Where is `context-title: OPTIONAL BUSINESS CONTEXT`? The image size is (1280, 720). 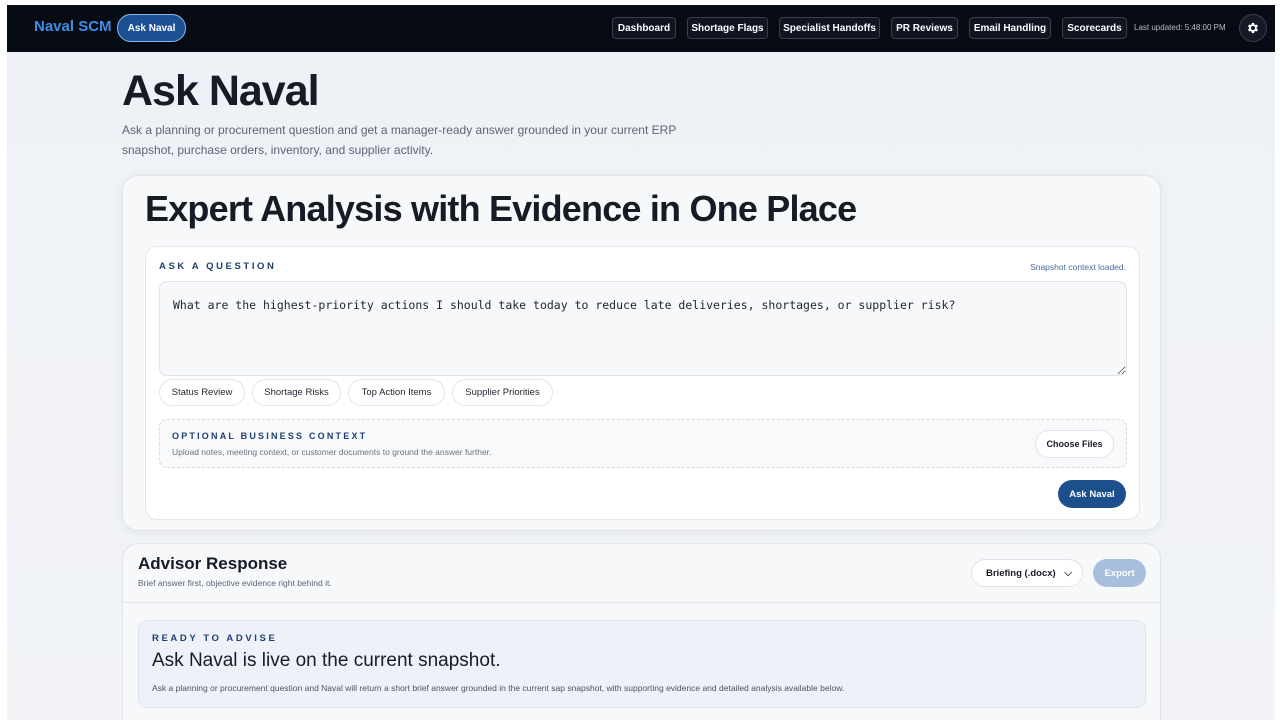
context-title: OPTIONAL BUSINESS CONTEXT is located at coordinates (270, 436).